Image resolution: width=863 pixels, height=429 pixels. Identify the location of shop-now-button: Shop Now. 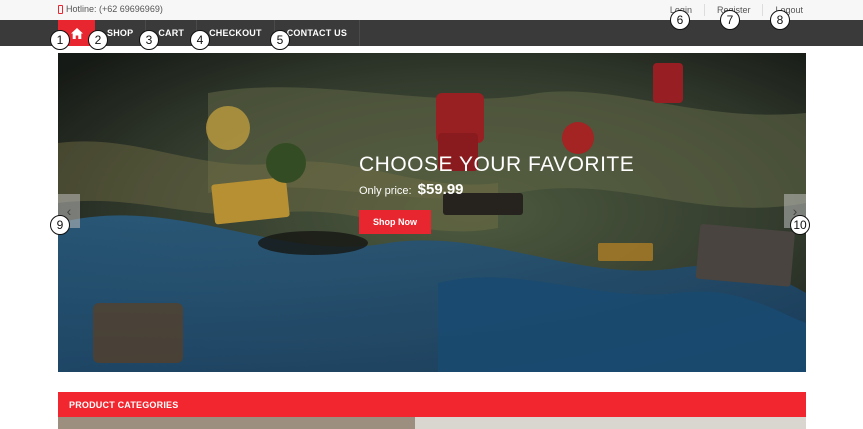
(395, 222).